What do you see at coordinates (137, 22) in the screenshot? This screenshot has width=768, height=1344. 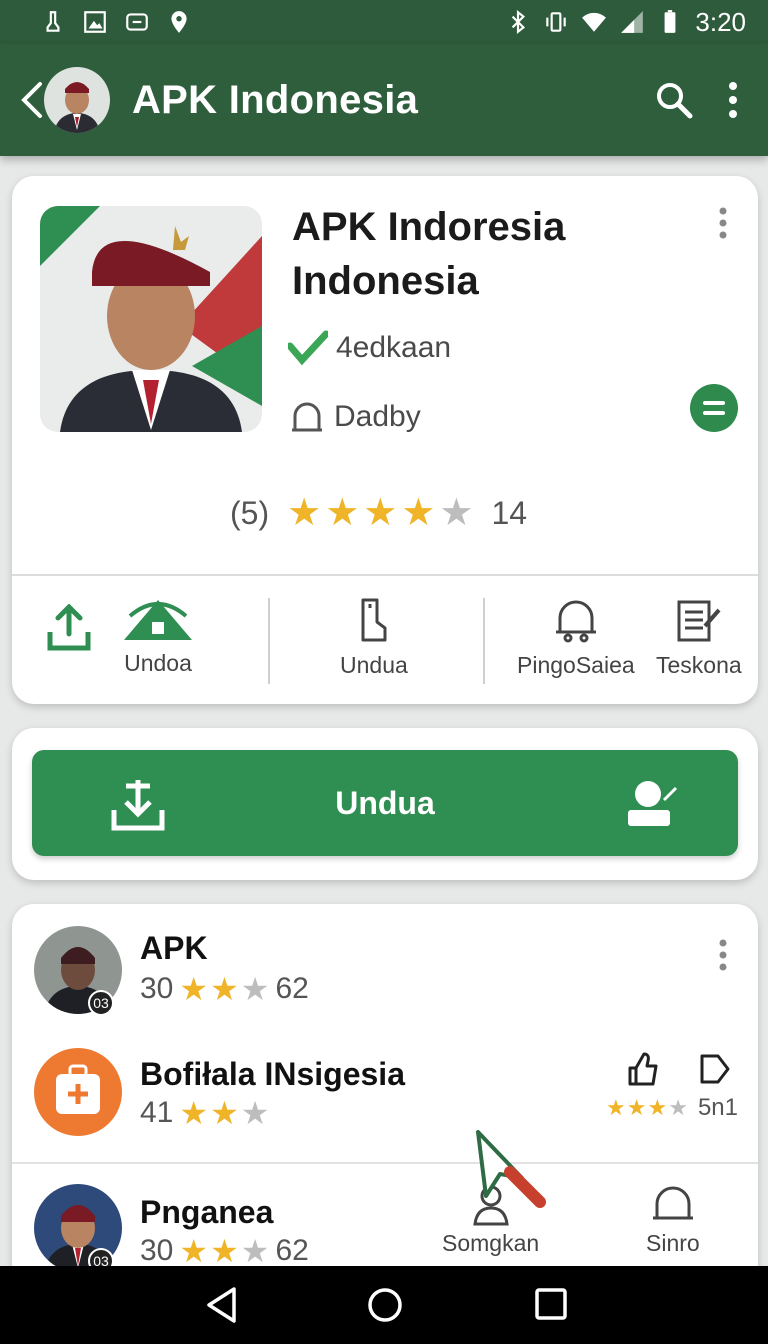 I see `message-icon` at bounding box center [137, 22].